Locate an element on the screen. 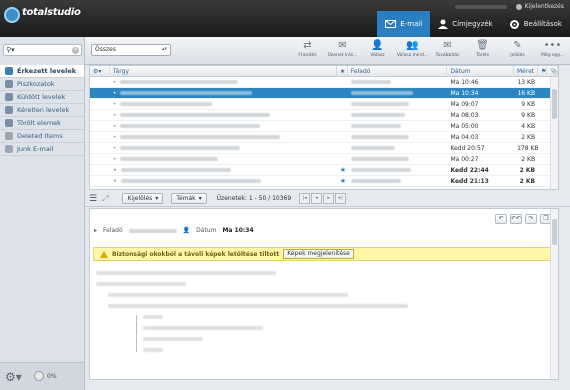 The height and width of the screenshot is (390, 570). filter-select: Összes ▴▾ is located at coordinates (131, 50).